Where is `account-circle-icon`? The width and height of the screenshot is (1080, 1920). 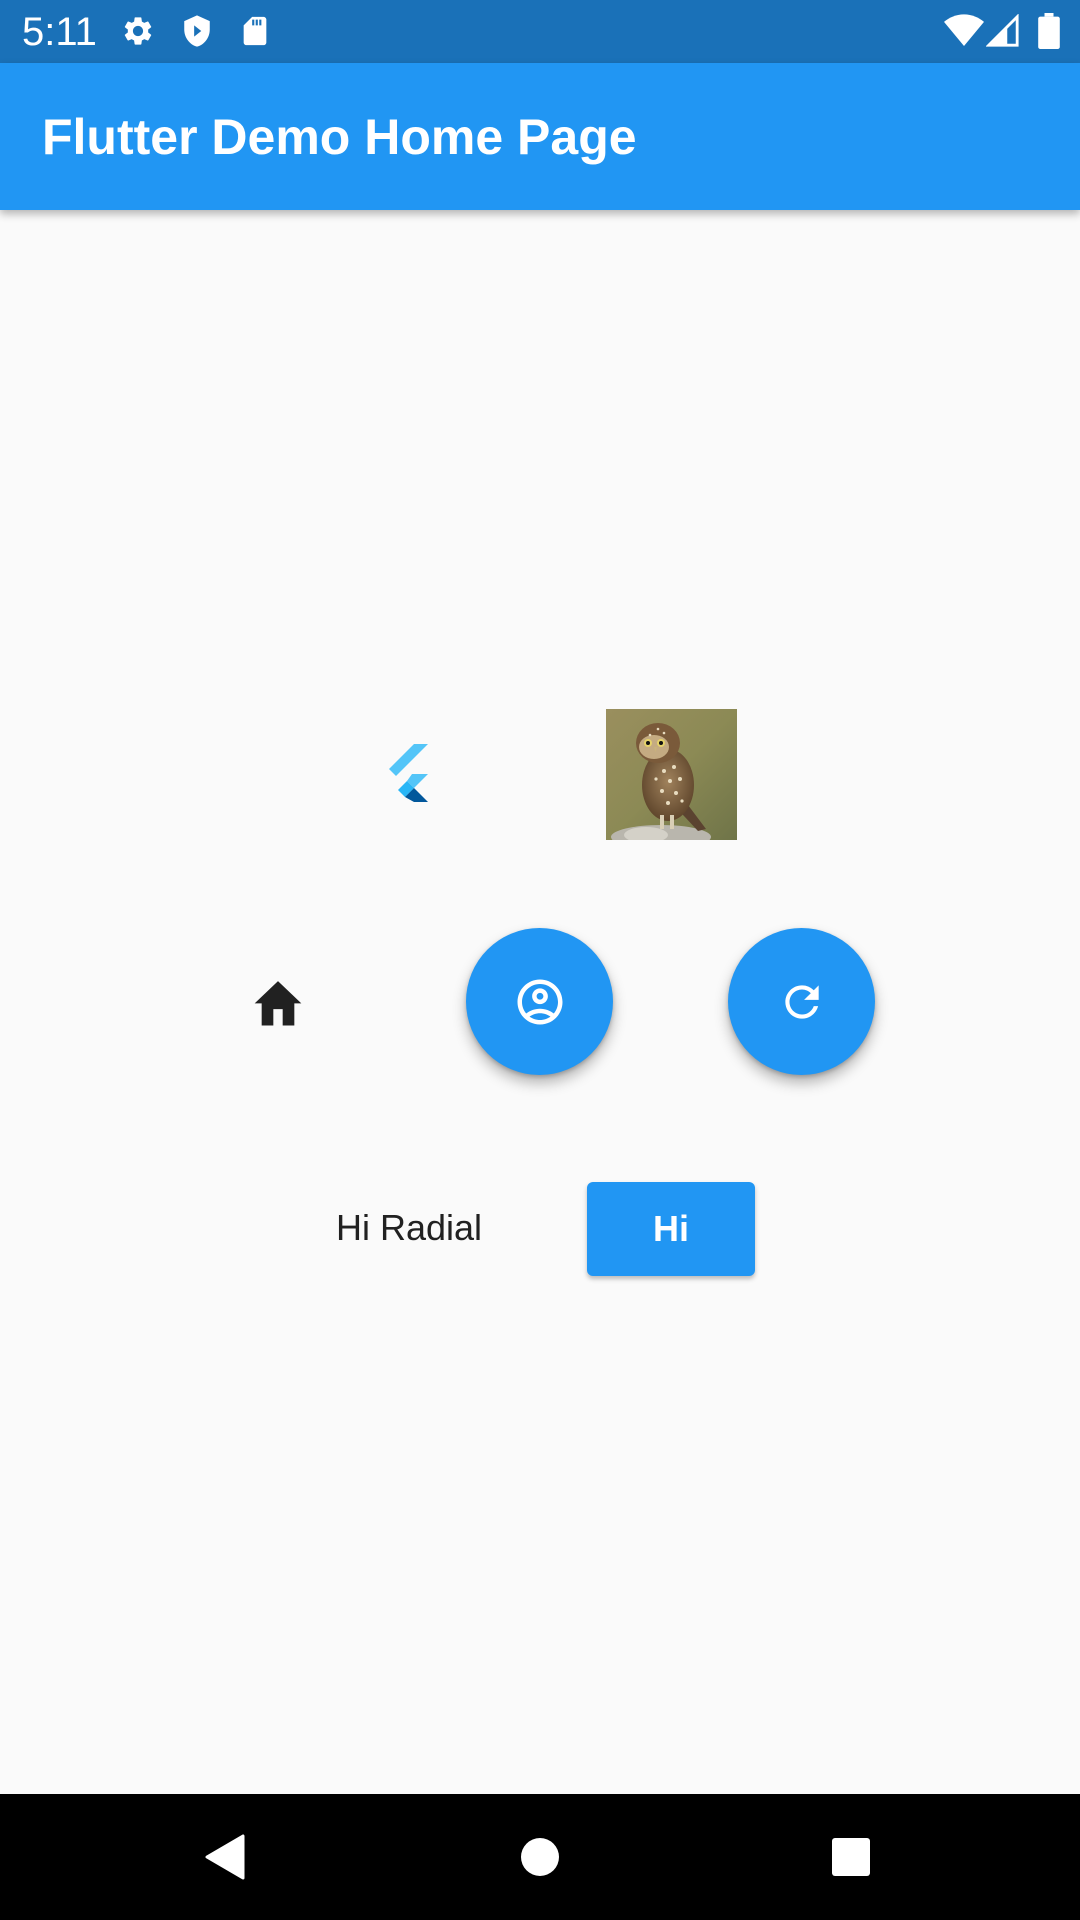
account-circle-icon is located at coordinates (539, 1001).